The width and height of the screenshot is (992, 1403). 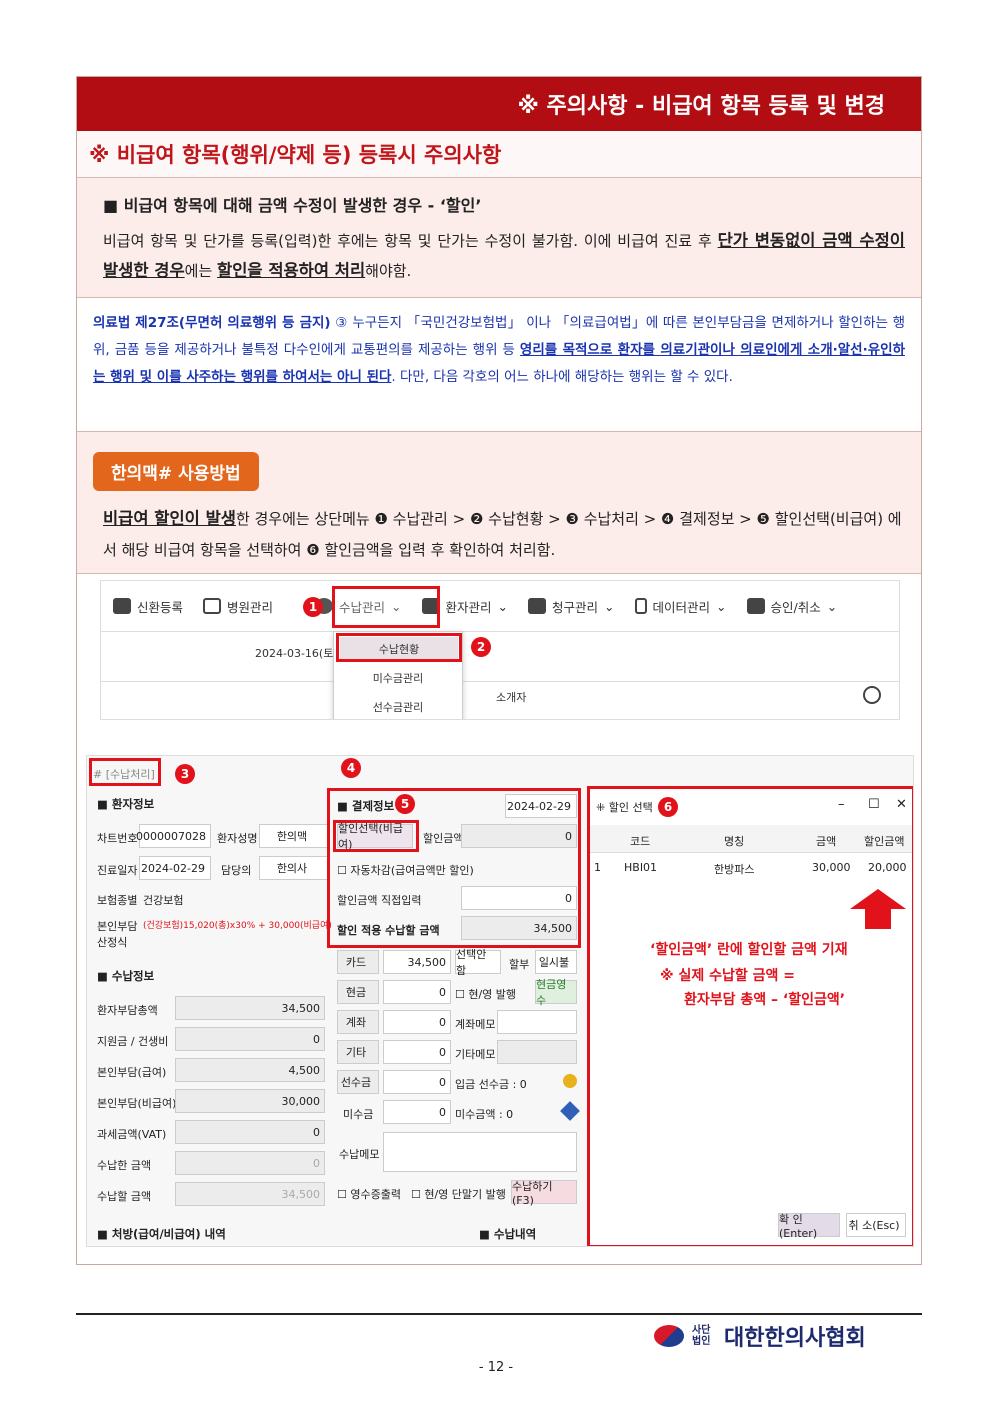 I want to click on insurance-value: 건강보험, so click(x=163, y=900).